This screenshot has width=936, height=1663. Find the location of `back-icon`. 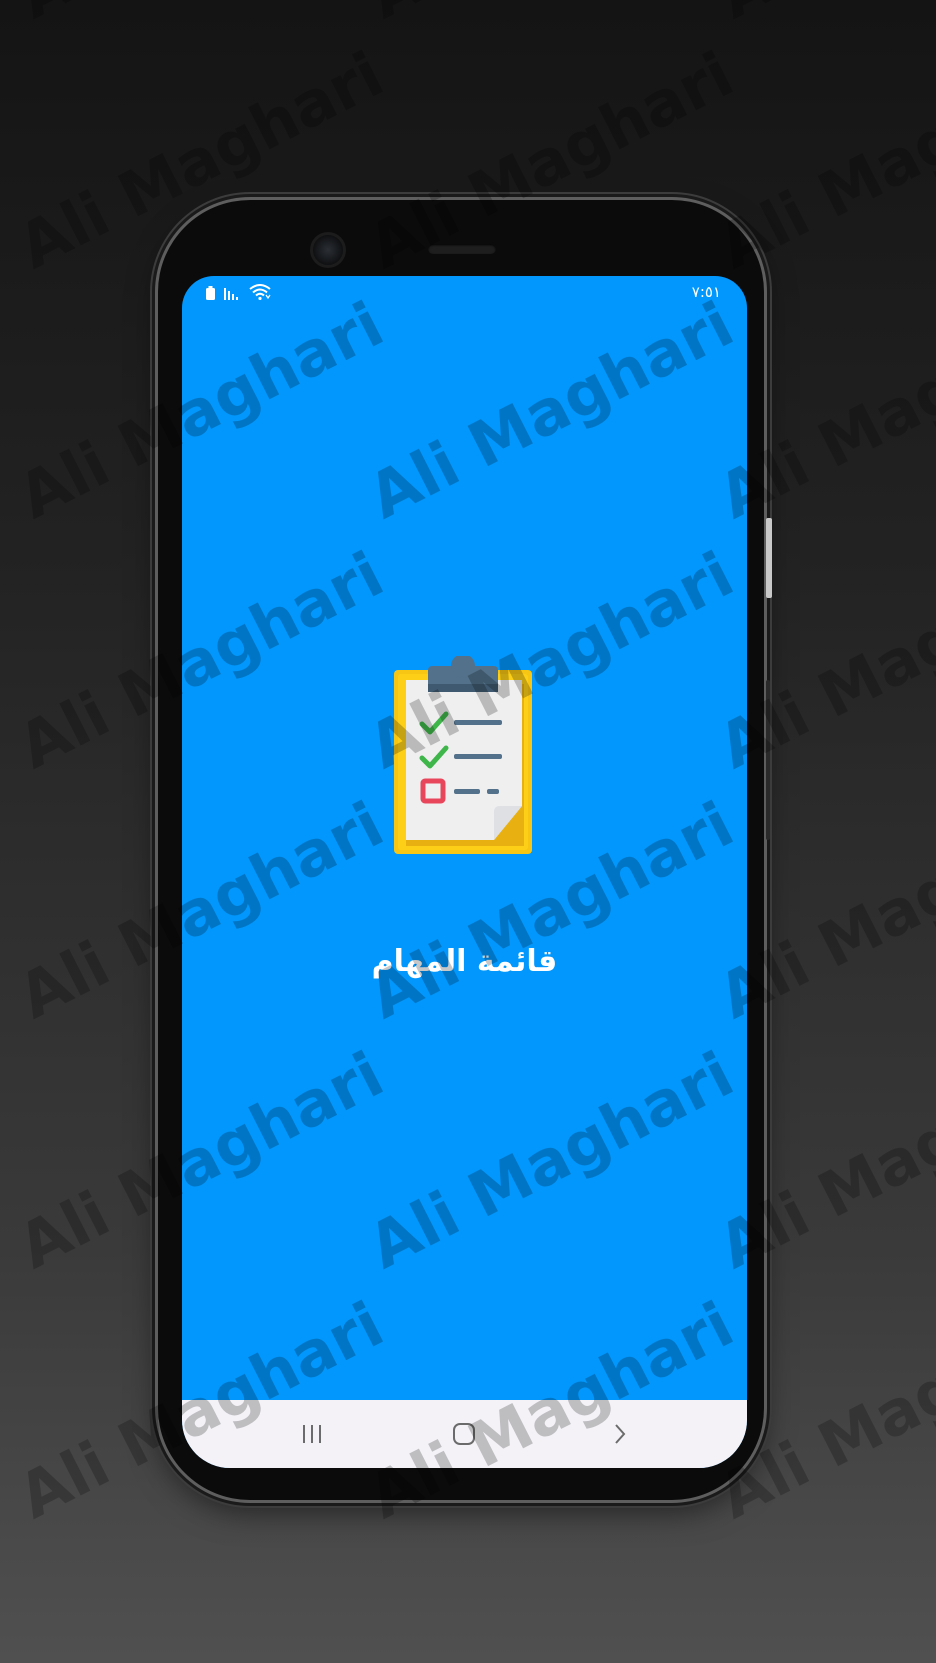

back-icon is located at coordinates (620, 1434).